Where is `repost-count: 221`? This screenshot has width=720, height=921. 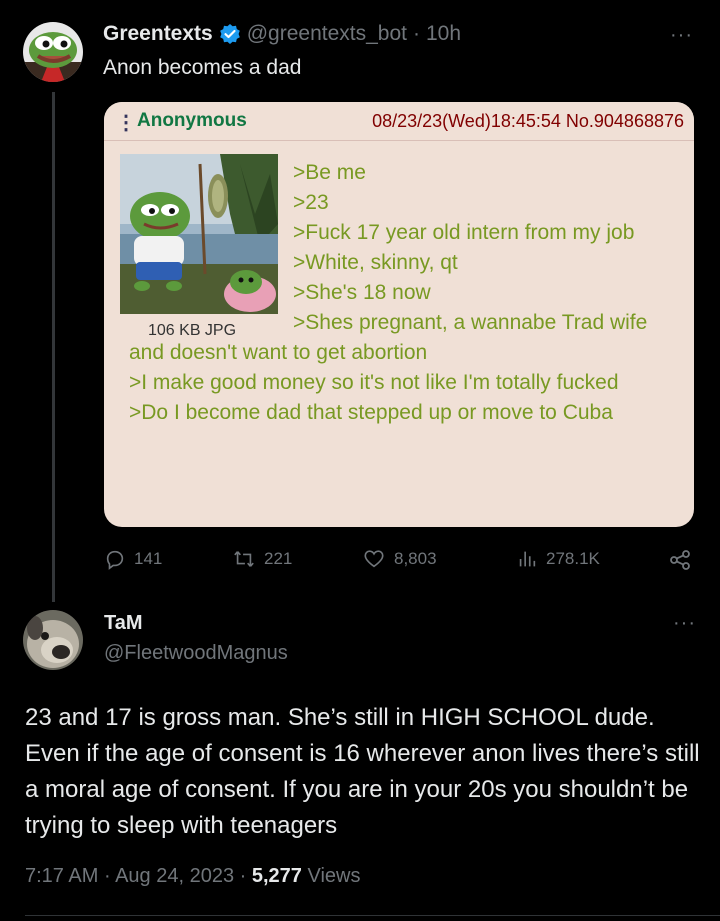
repost-count: 221 is located at coordinates (278, 558).